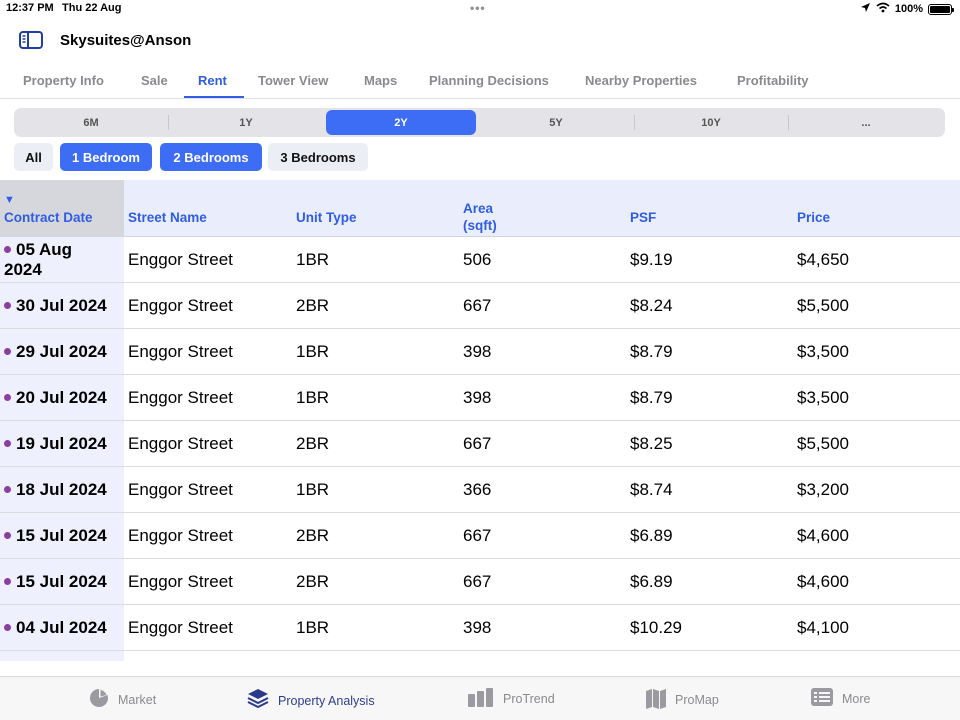  What do you see at coordinates (106, 157) in the screenshot?
I see `filter-1-bedroom: 1 Bedroom` at bounding box center [106, 157].